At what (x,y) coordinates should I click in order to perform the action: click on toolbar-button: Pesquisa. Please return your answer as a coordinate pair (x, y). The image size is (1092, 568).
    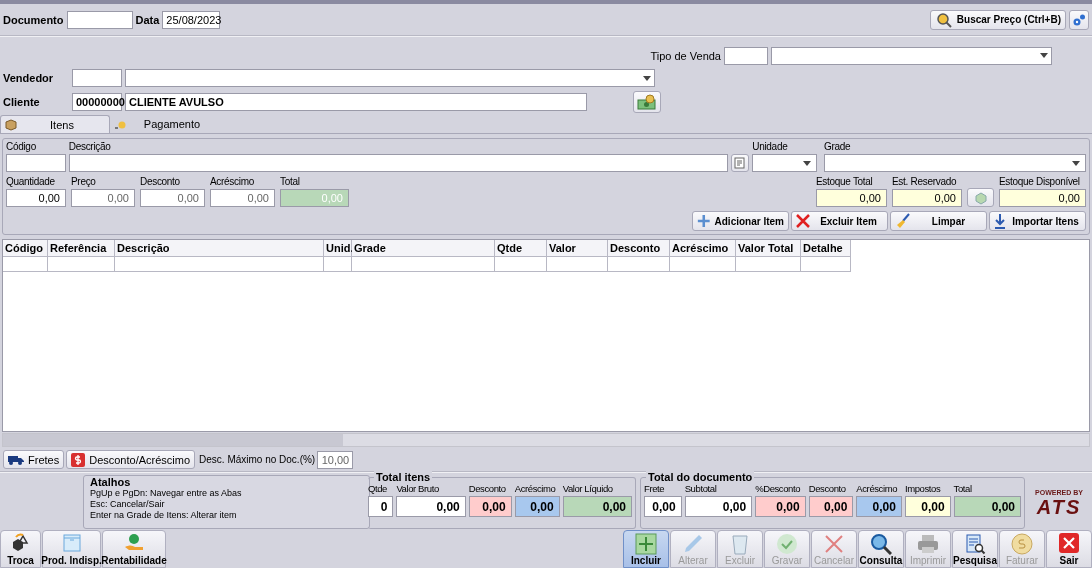
    Looking at the image, I should click on (975, 549).